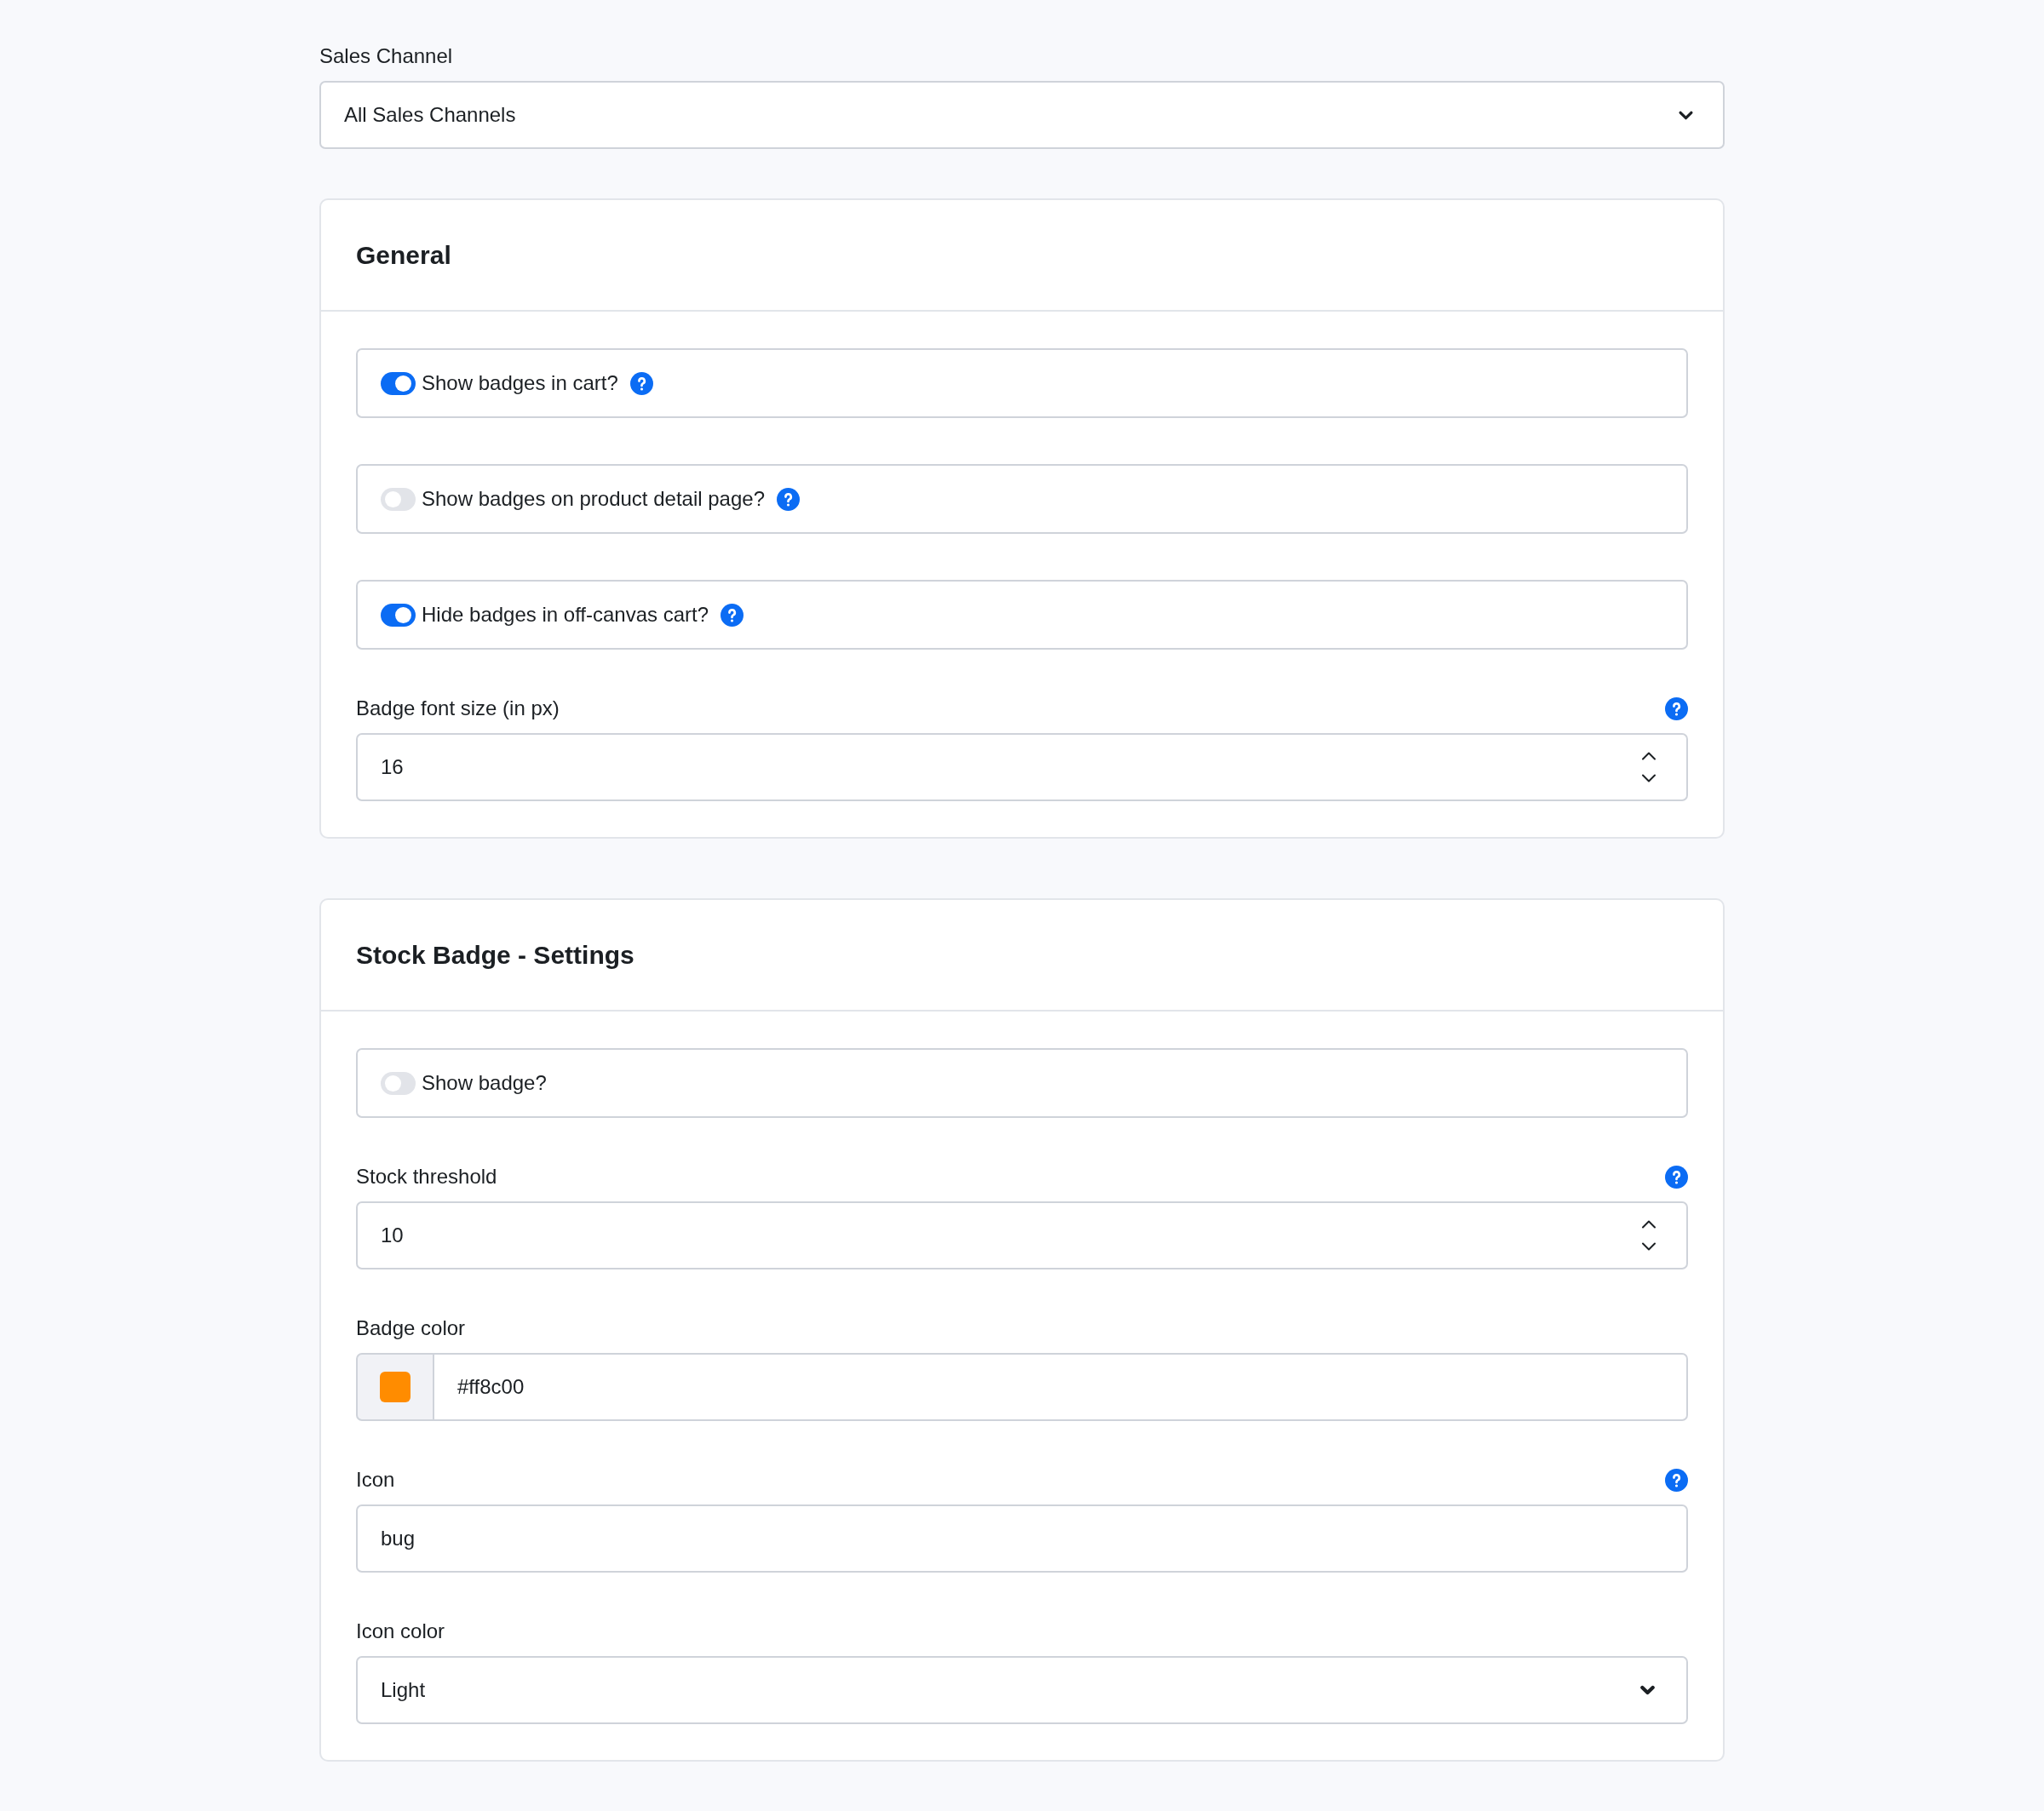 This screenshot has height=1811, width=2044. I want to click on select-field: All Sales Channels, so click(1022, 115).